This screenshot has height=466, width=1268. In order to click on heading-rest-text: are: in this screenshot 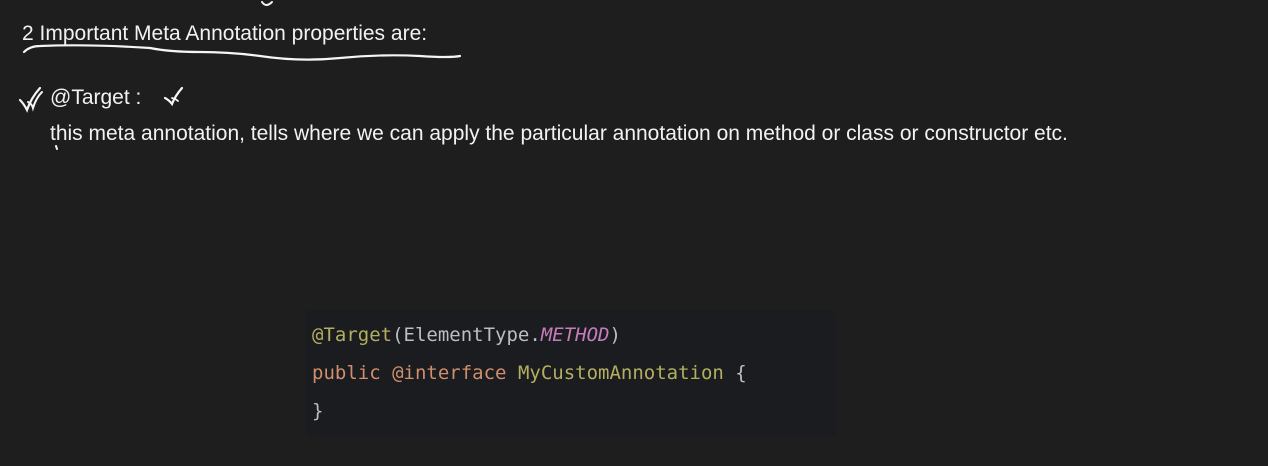, I will do `click(406, 33)`.